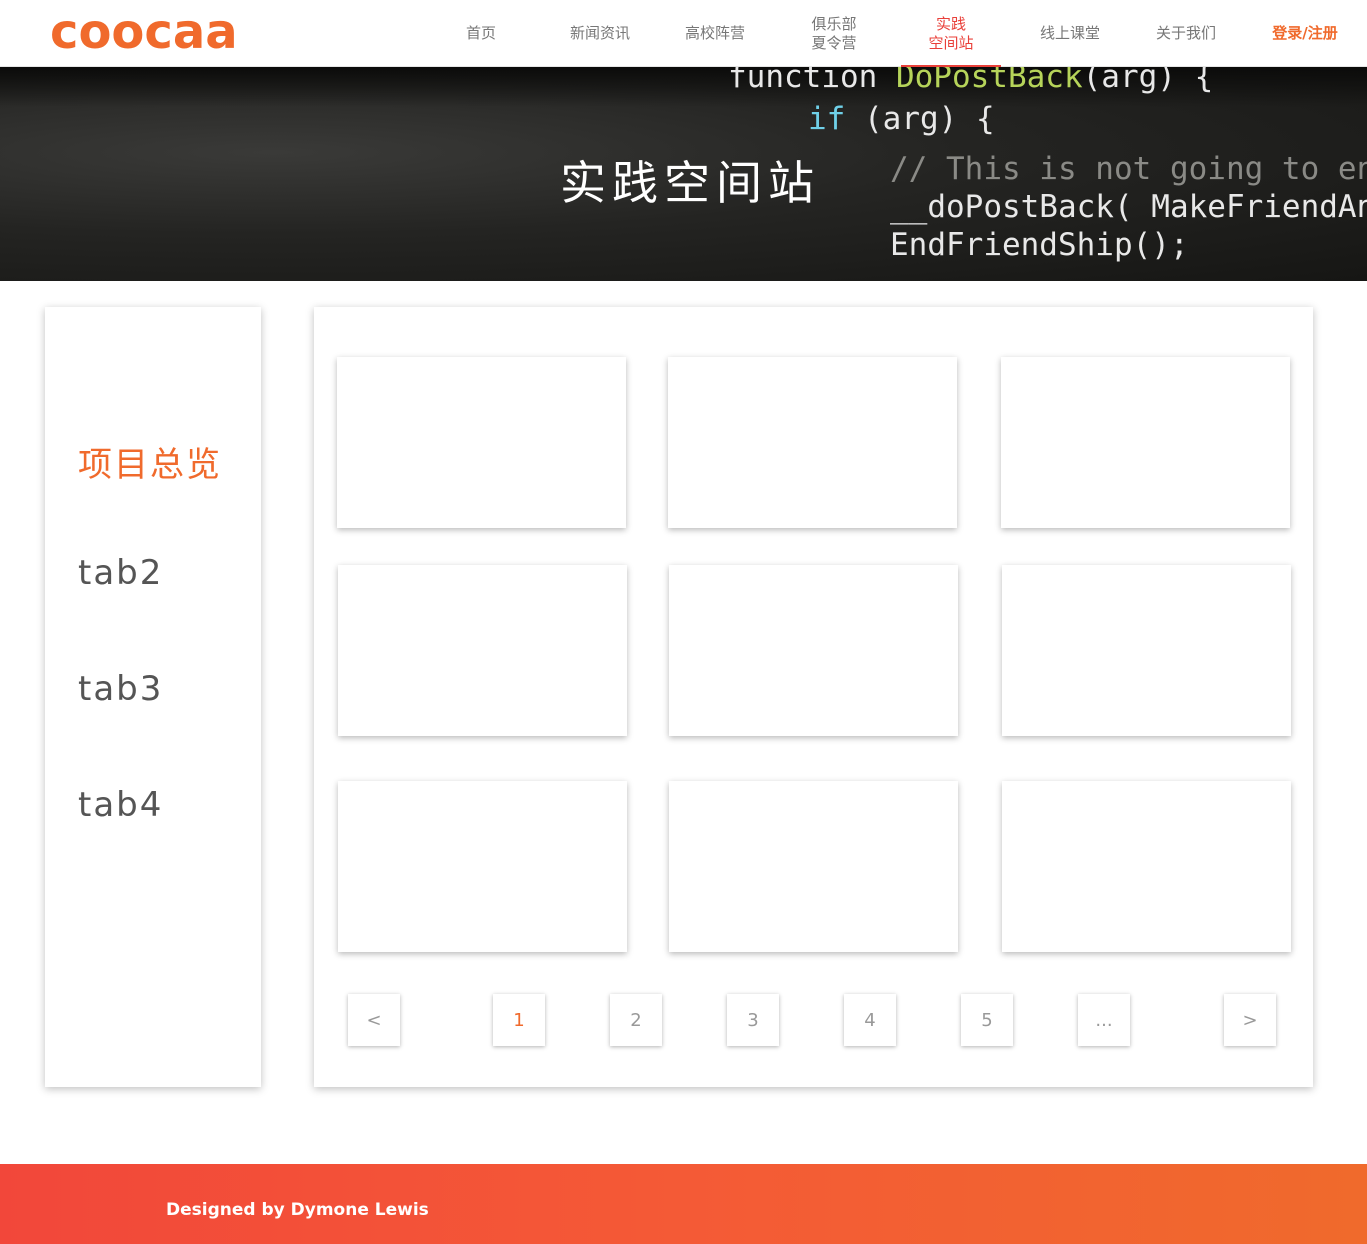  I want to click on sidebar-tab-4: tab4, so click(120, 805).